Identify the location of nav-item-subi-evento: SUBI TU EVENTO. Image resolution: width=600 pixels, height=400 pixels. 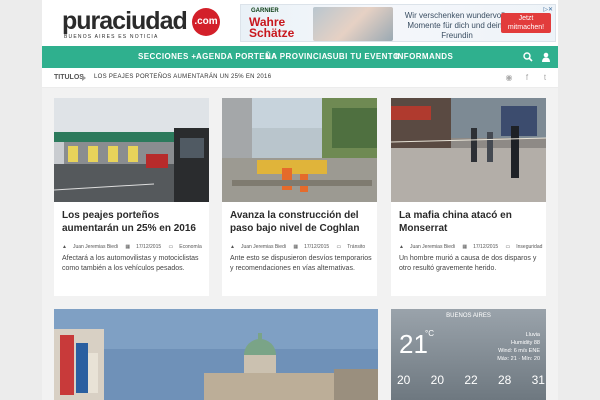
(363, 57).